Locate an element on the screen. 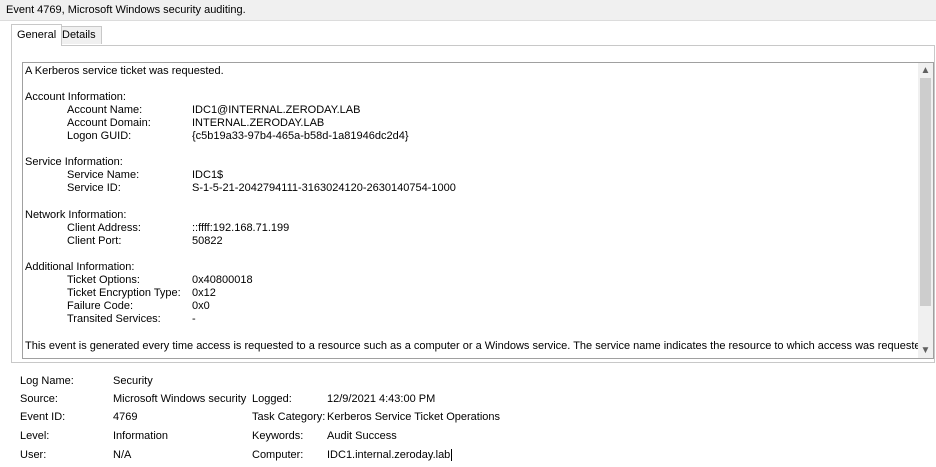 Image resolution: width=936 pixels, height=467 pixels. service-name-value: IDC1$ is located at coordinates (208, 175).